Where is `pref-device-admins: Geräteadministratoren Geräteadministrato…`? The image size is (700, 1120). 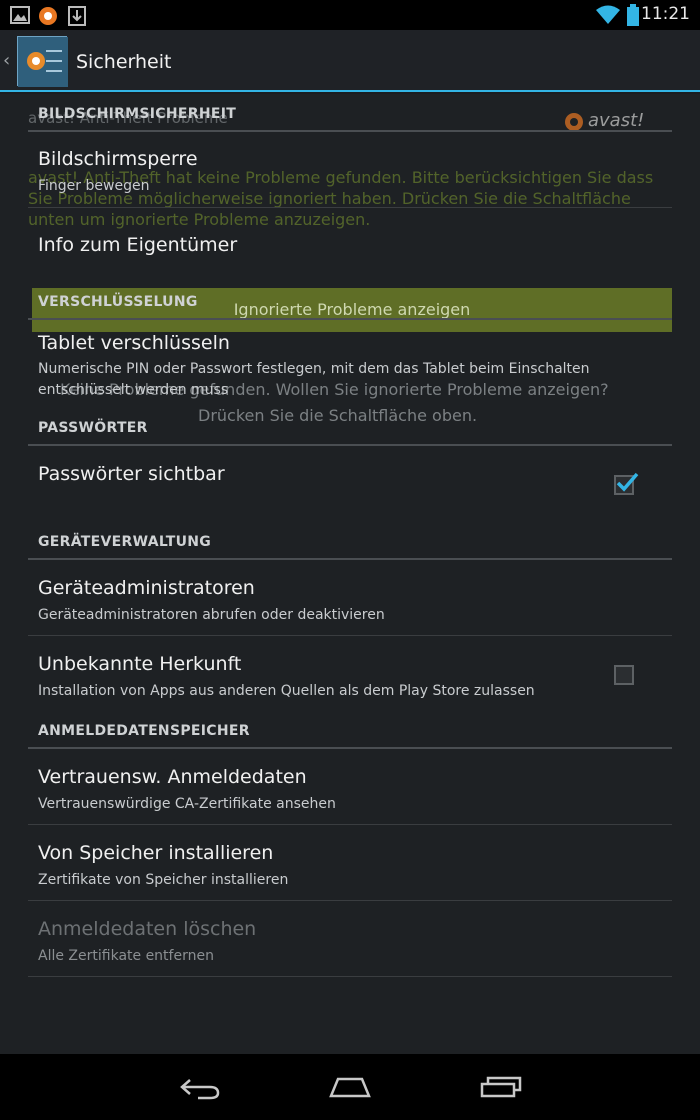 pref-device-admins: Geräteadministratoren Geräteadministrato… is located at coordinates (350, 598).